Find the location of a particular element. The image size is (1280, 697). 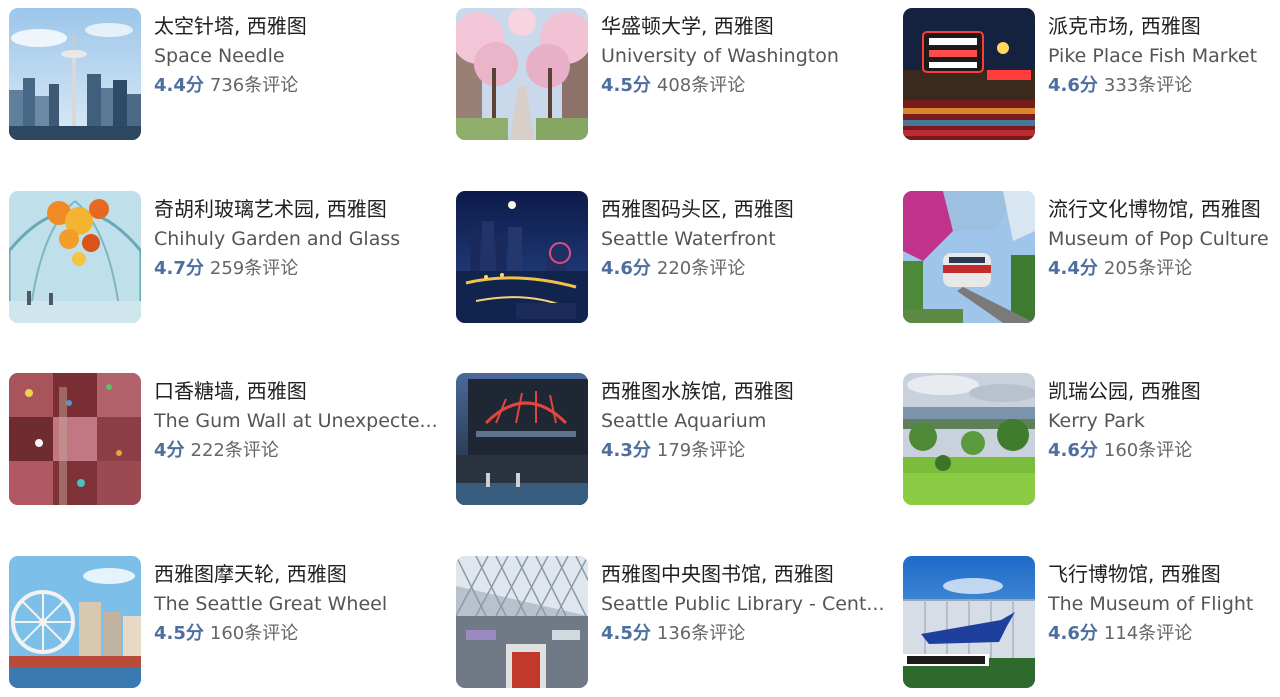

attraction-meta: 4.5分 136条评论 is located at coordinates (743, 634).